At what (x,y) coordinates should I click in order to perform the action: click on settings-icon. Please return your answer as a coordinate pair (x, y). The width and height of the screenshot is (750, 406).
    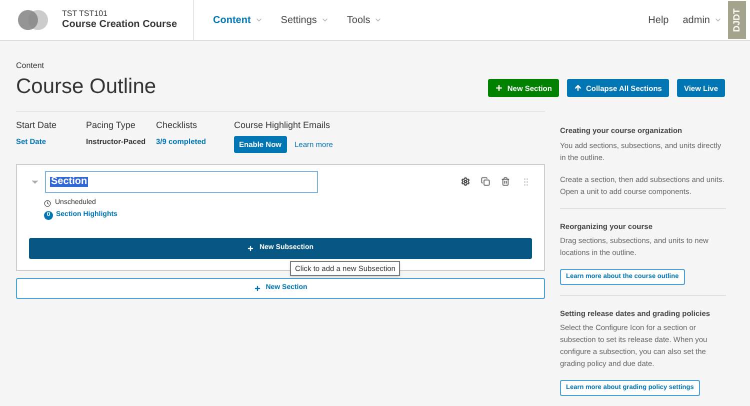
    Looking at the image, I should click on (465, 181).